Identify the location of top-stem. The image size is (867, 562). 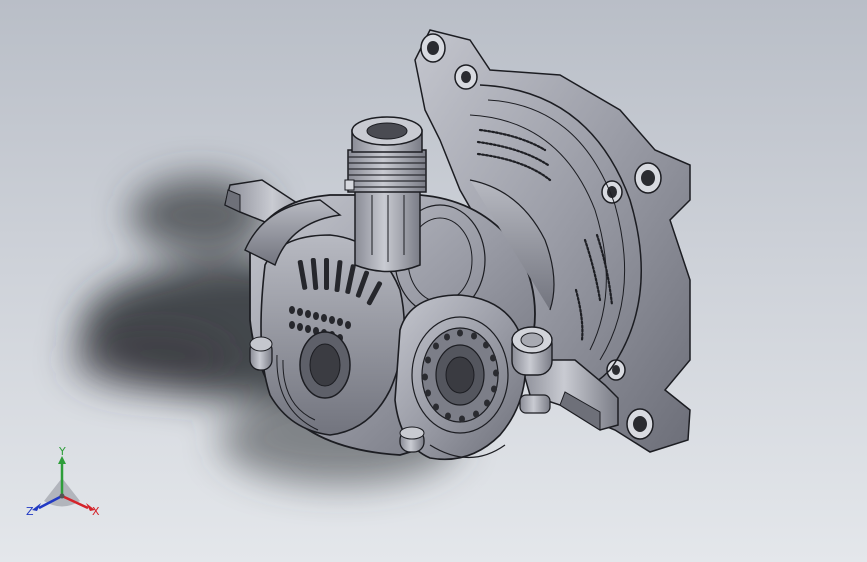
(385, 194).